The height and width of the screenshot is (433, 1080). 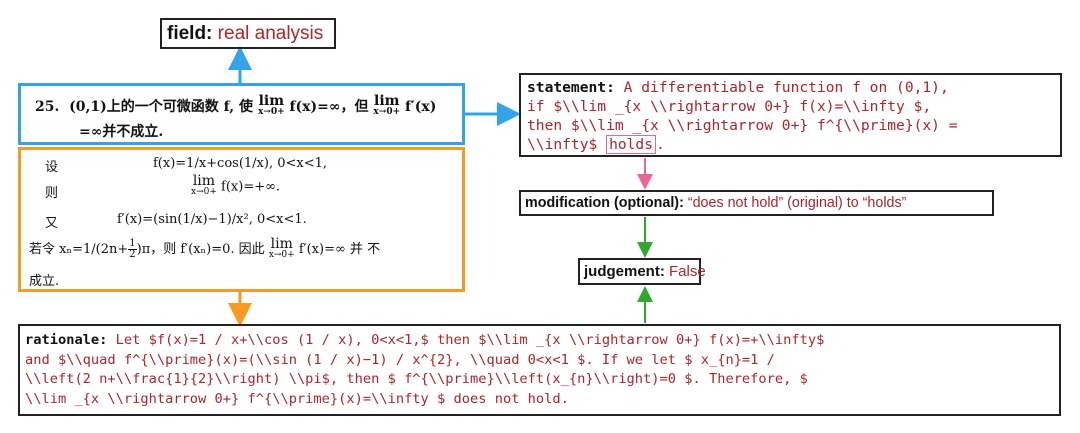 What do you see at coordinates (604, 203) in the screenshot?
I see `modification-label: modification (optional):` at bounding box center [604, 203].